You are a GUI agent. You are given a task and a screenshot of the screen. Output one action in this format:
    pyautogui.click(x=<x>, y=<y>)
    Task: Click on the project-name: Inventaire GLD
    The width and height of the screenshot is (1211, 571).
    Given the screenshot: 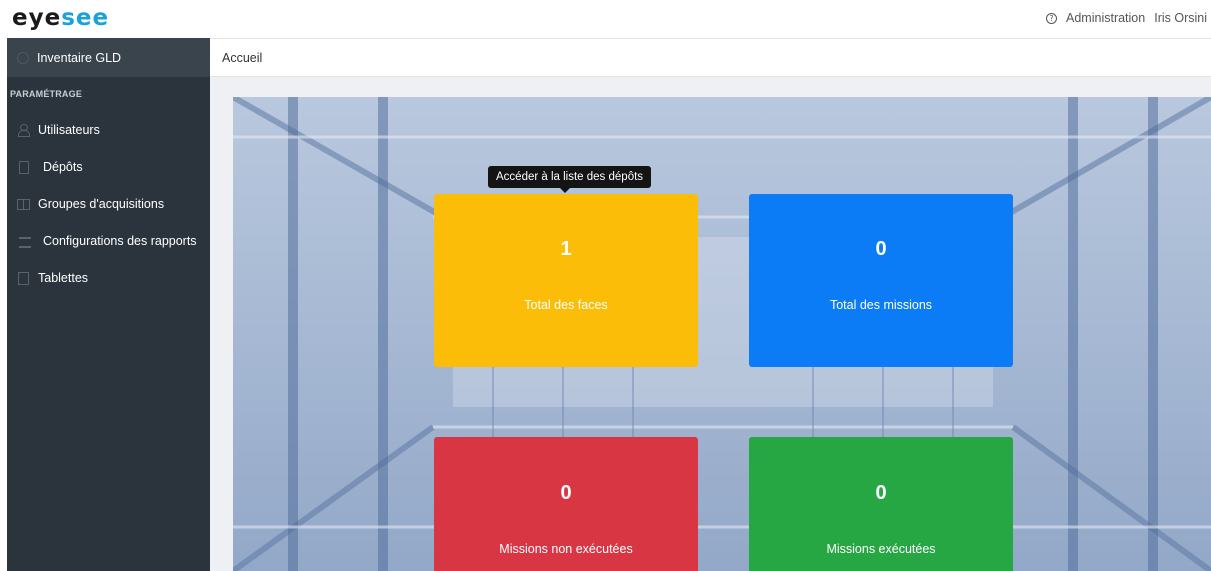 What is the action you would take?
    pyautogui.click(x=79, y=57)
    